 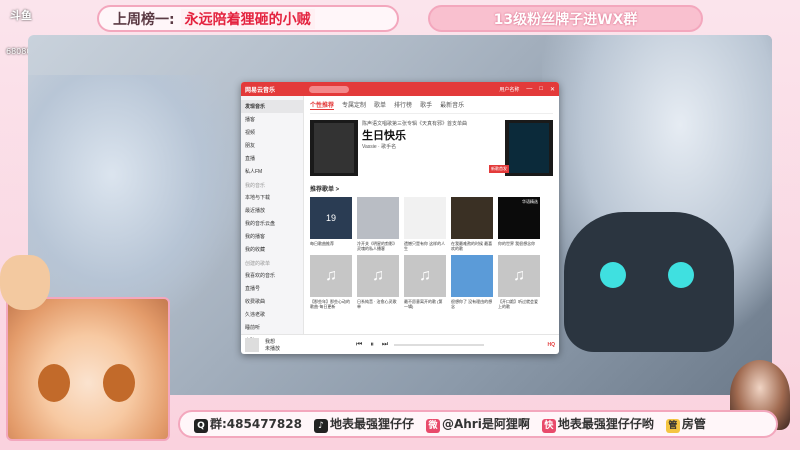 What do you see at coordinates (272, 249) in the screenshot?
I see `sidebar-item-collection: 我的收藏` at bounding box center [272, 249].